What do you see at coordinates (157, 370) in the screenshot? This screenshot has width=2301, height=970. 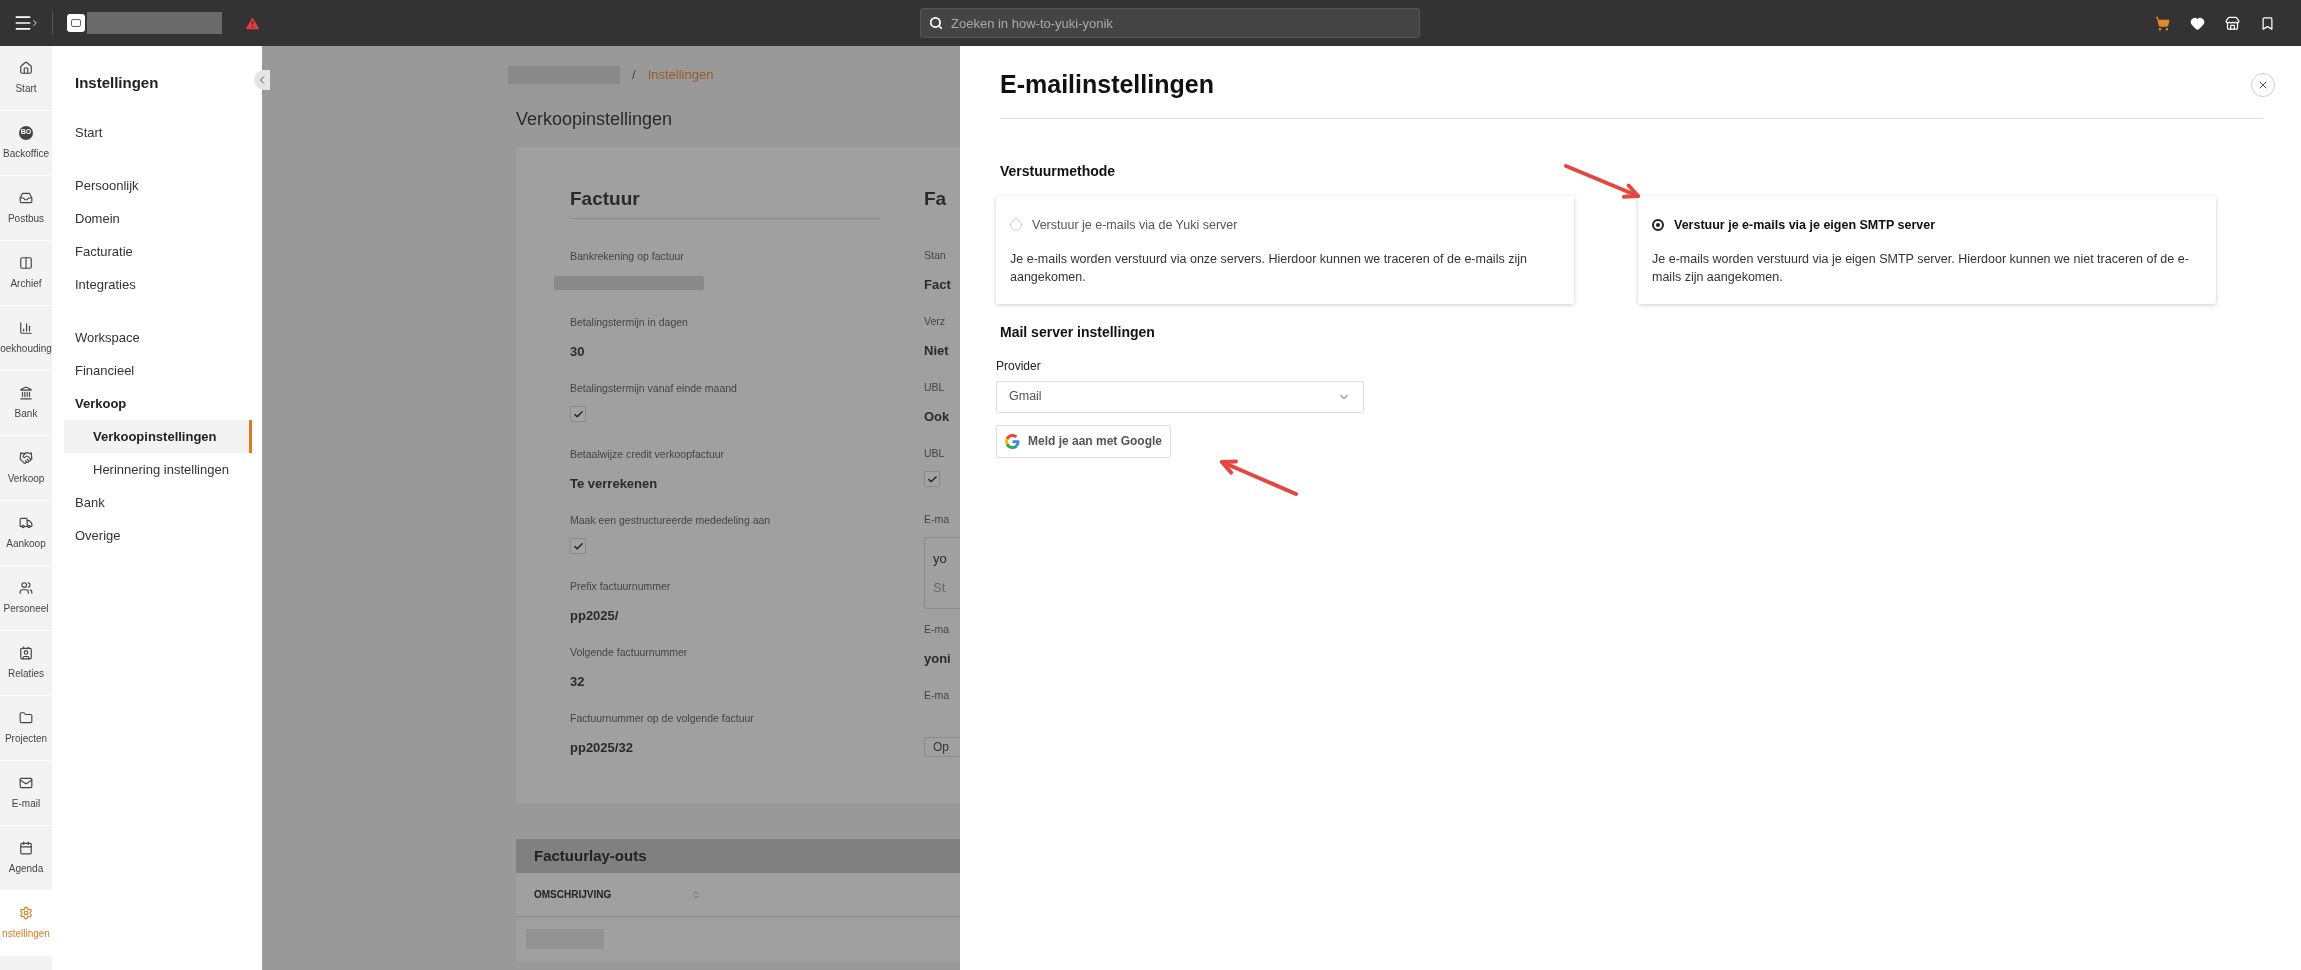 I see `settings-menu-item: Financieel` at bounding box center [157, 370].